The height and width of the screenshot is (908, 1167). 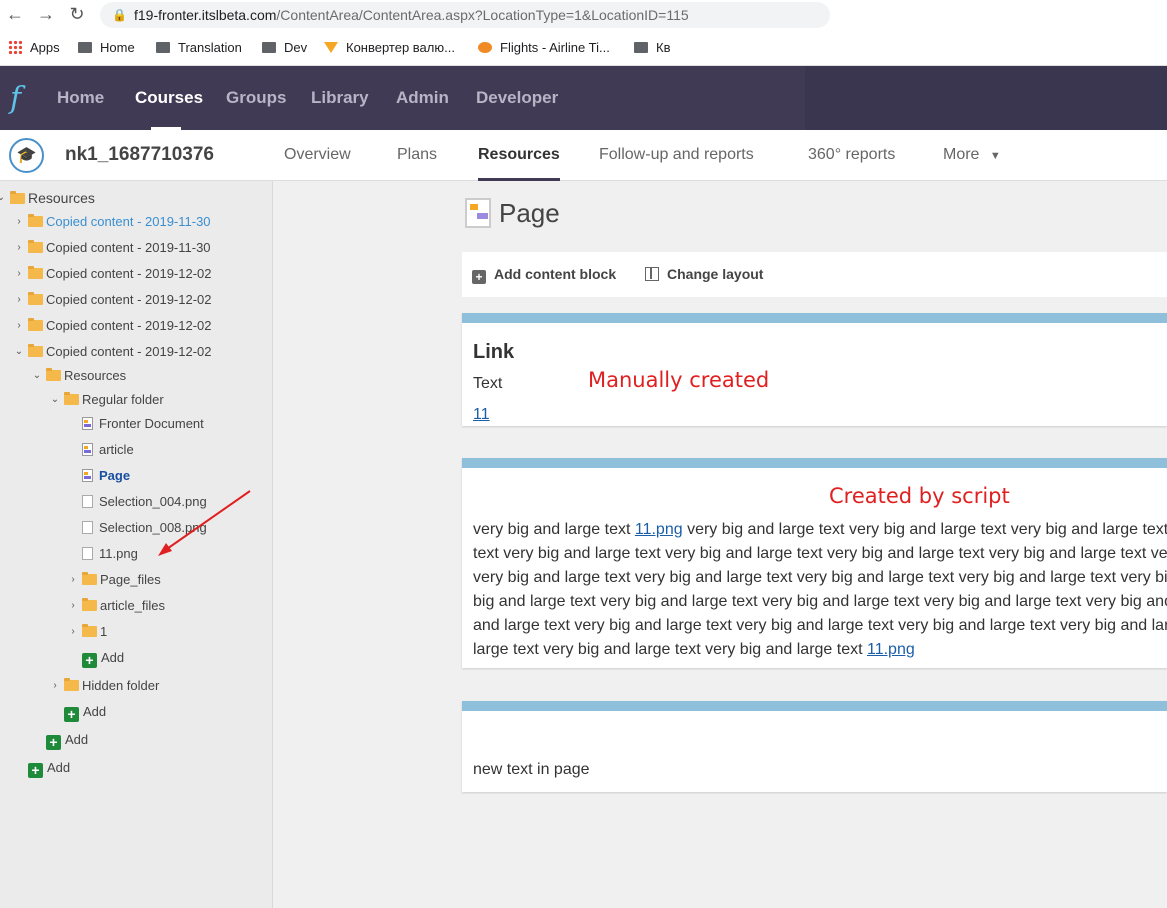 What do you see at coordinates (34, 47) in the screenshot?
I see `bookmark-apps: Apps` at bounding box center [34, 47].